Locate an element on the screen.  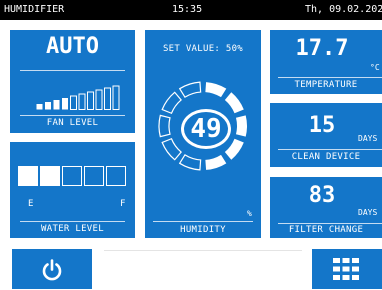
status-bar: HUMIDIFIER 15:35 Th, 09.02.2023 is located at coordinates (191, 10).